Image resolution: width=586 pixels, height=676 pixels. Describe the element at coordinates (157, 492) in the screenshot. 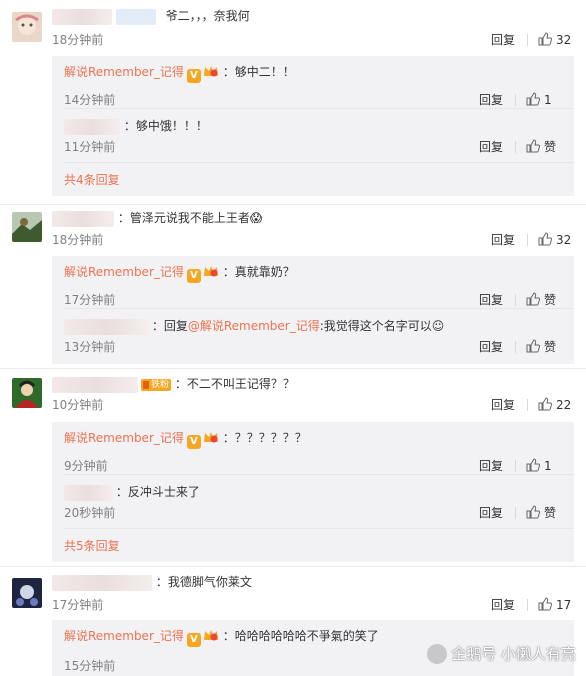

I see `reply-text: ：反冲斗士来了` at that location.